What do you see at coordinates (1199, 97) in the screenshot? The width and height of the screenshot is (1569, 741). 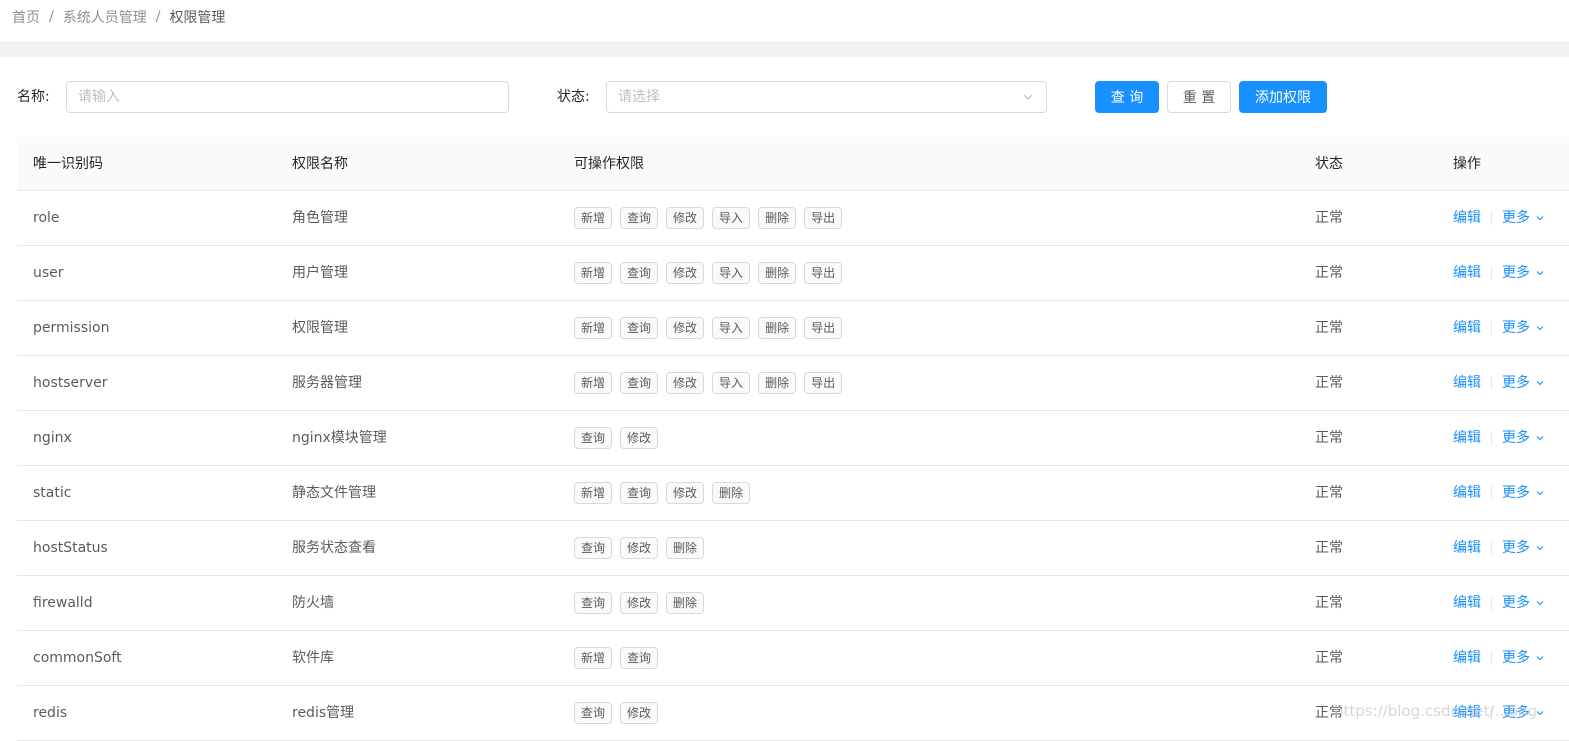 I see `reset-button: 重 置` at bounding box center [1199, 97].